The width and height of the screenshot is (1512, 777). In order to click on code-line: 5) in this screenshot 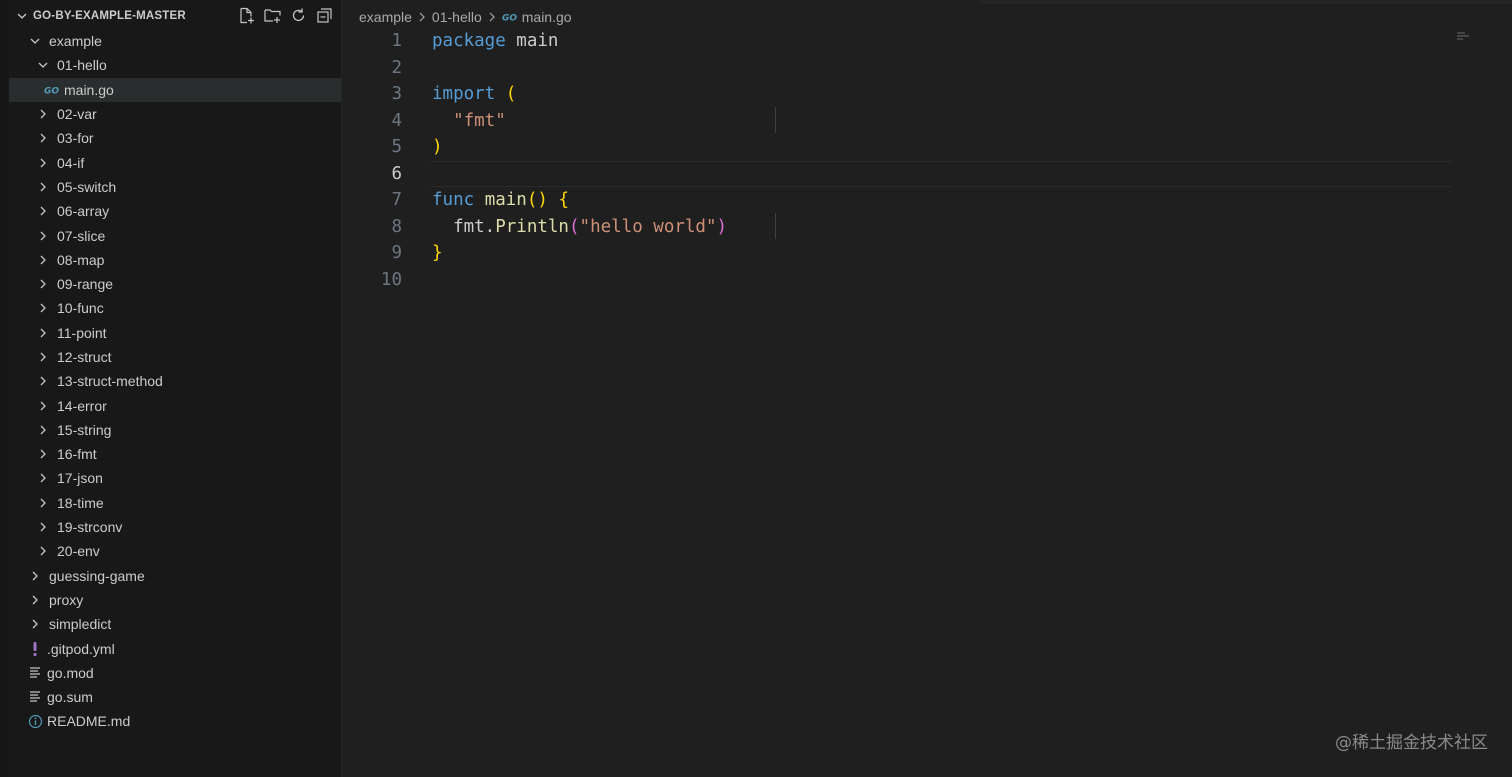, I will do `click(927, 147)`.